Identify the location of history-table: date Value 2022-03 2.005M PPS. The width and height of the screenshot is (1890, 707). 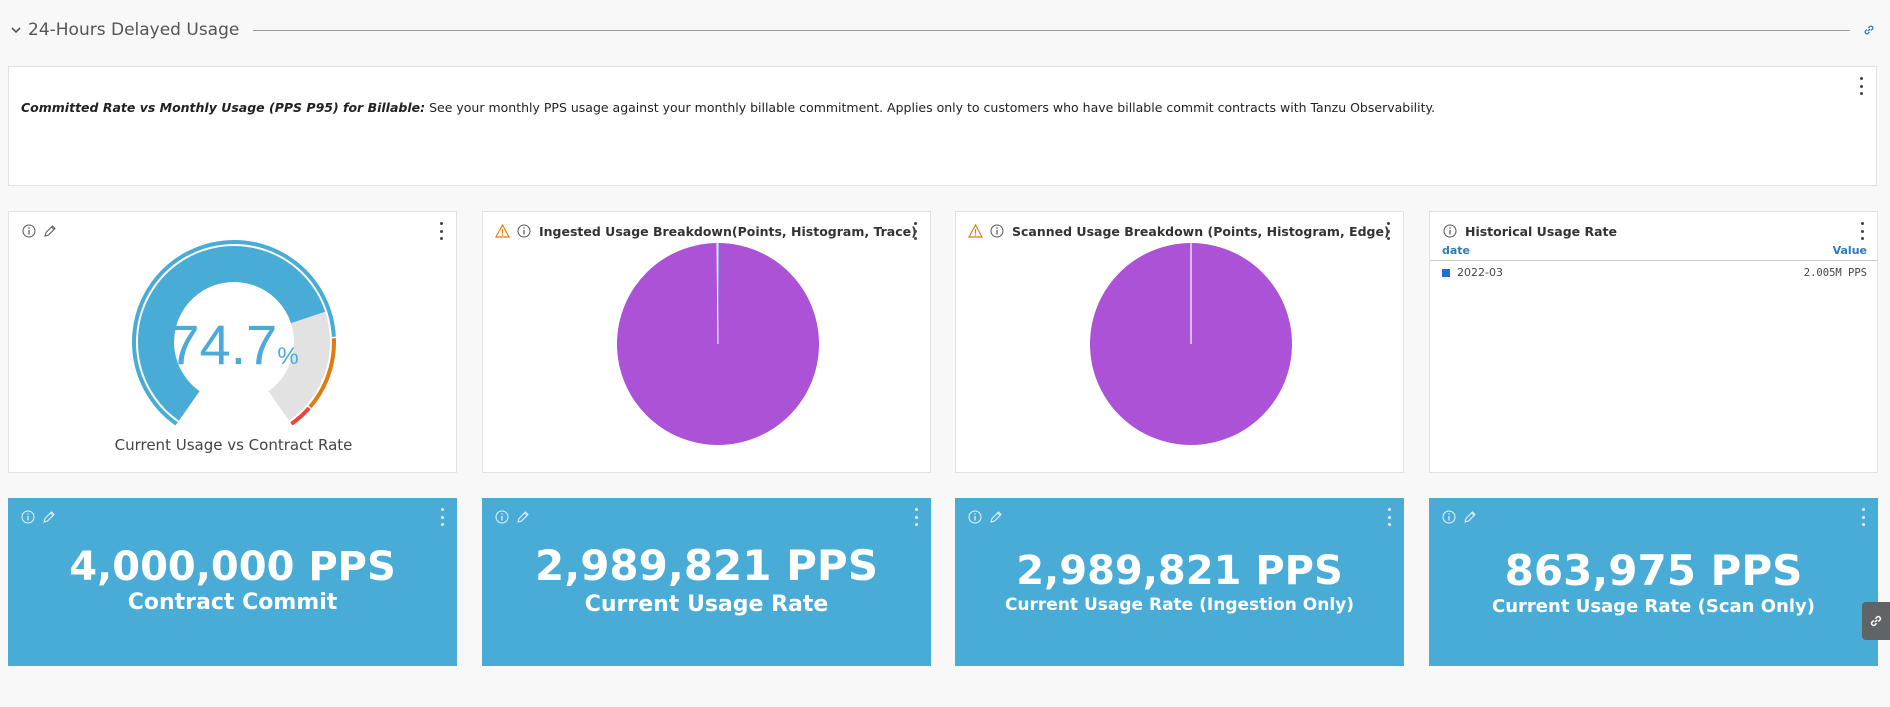
(1653, 261).